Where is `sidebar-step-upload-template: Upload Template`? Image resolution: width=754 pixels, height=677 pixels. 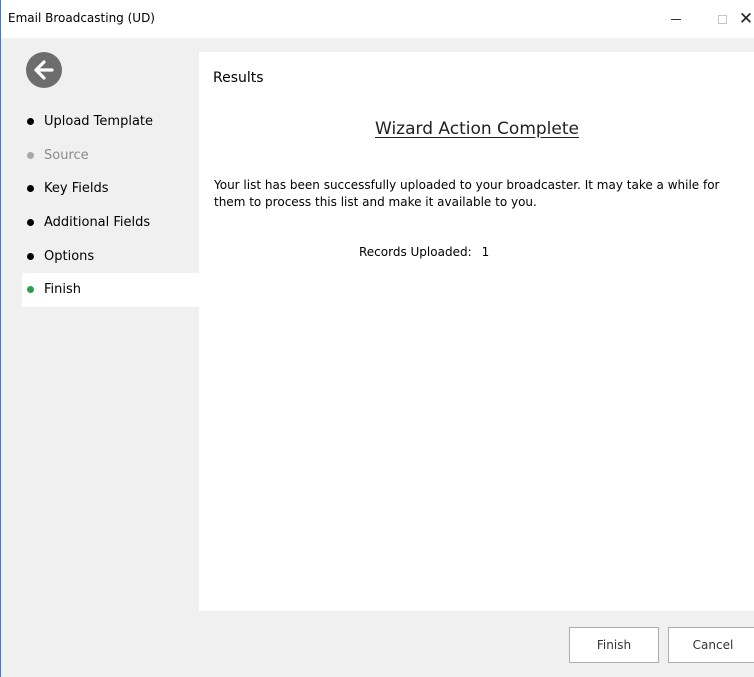
sidebar-step-upload-template: Upload Template is located at coordinates (110, 122).